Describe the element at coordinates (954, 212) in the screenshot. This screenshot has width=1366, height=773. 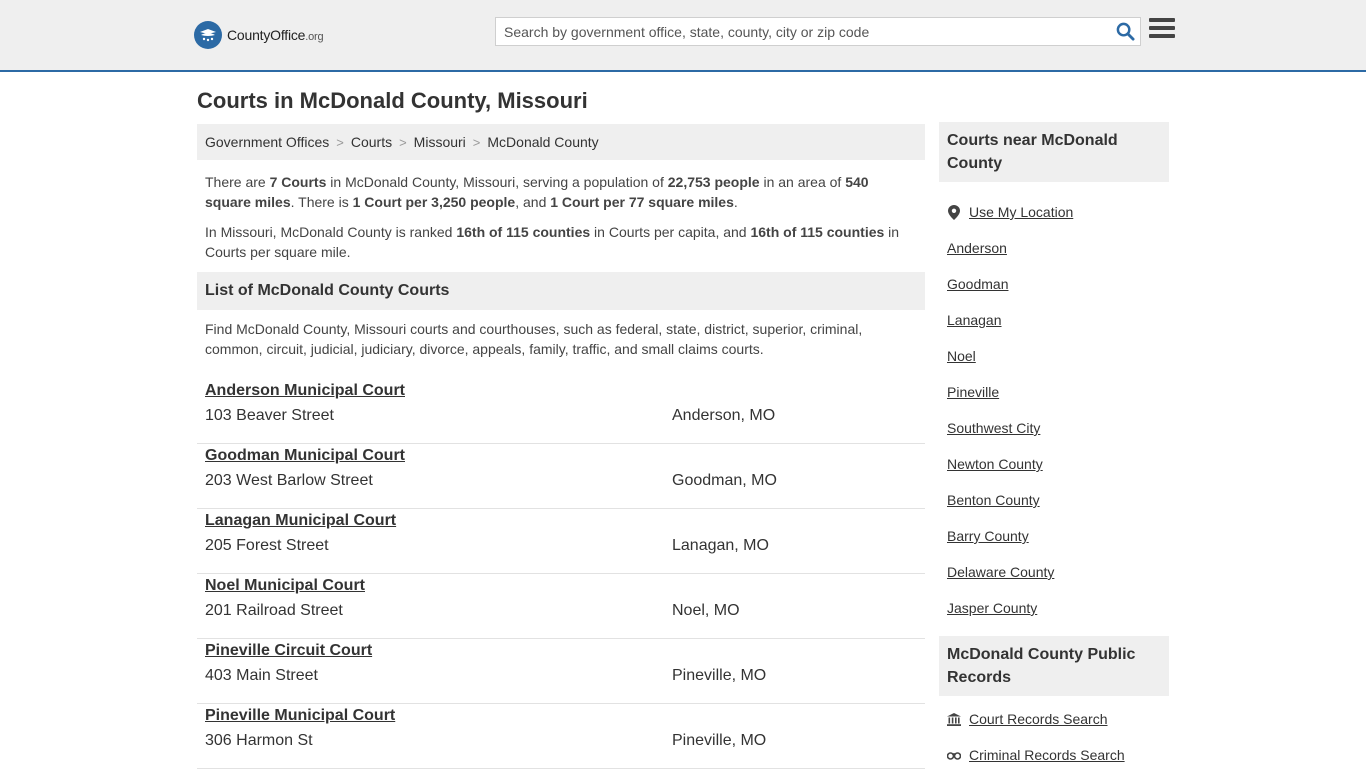
I see `location-pin-icon` at that location.